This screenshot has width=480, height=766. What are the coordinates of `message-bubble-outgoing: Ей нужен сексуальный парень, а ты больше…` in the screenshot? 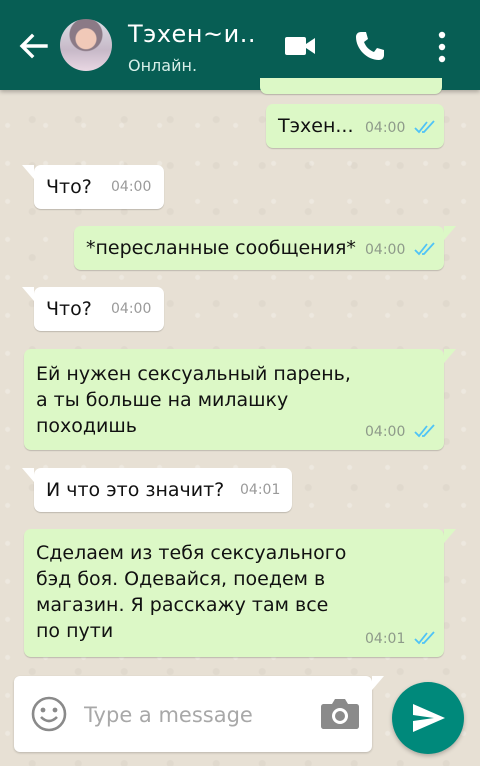 It's located at (240, 399).